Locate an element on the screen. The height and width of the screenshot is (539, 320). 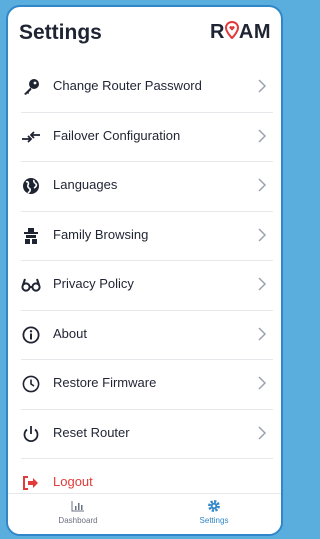
tab-label: Dashboard is located at coordinates (78, 520).